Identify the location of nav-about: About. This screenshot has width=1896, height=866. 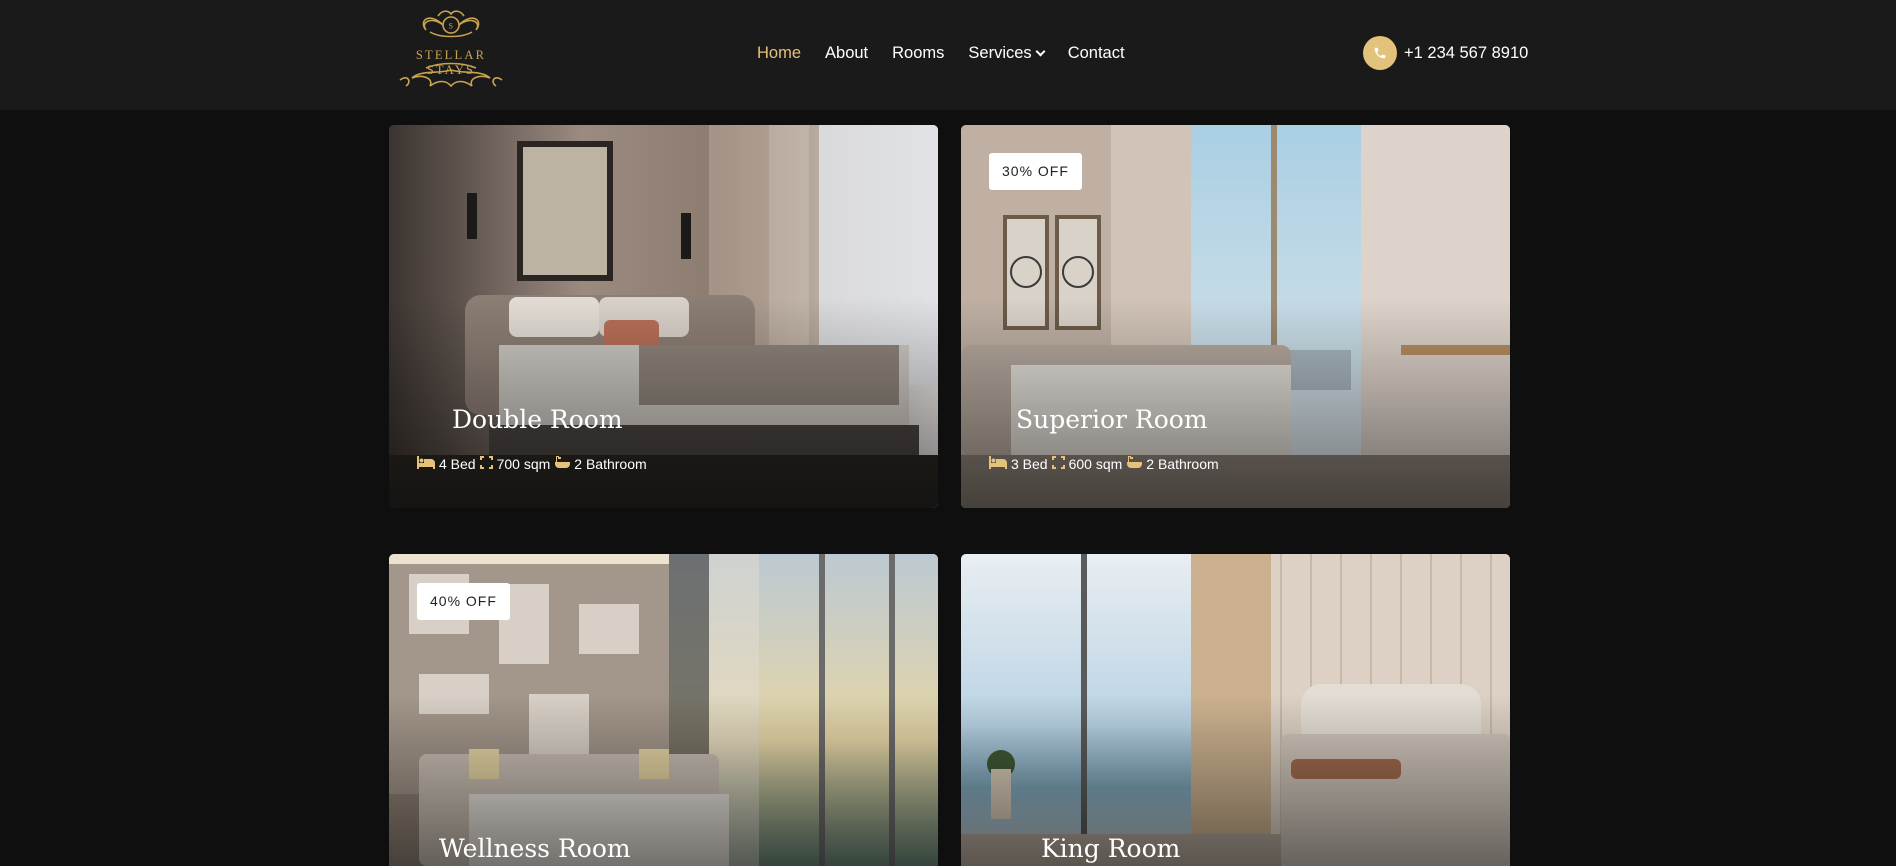
(846, 53).